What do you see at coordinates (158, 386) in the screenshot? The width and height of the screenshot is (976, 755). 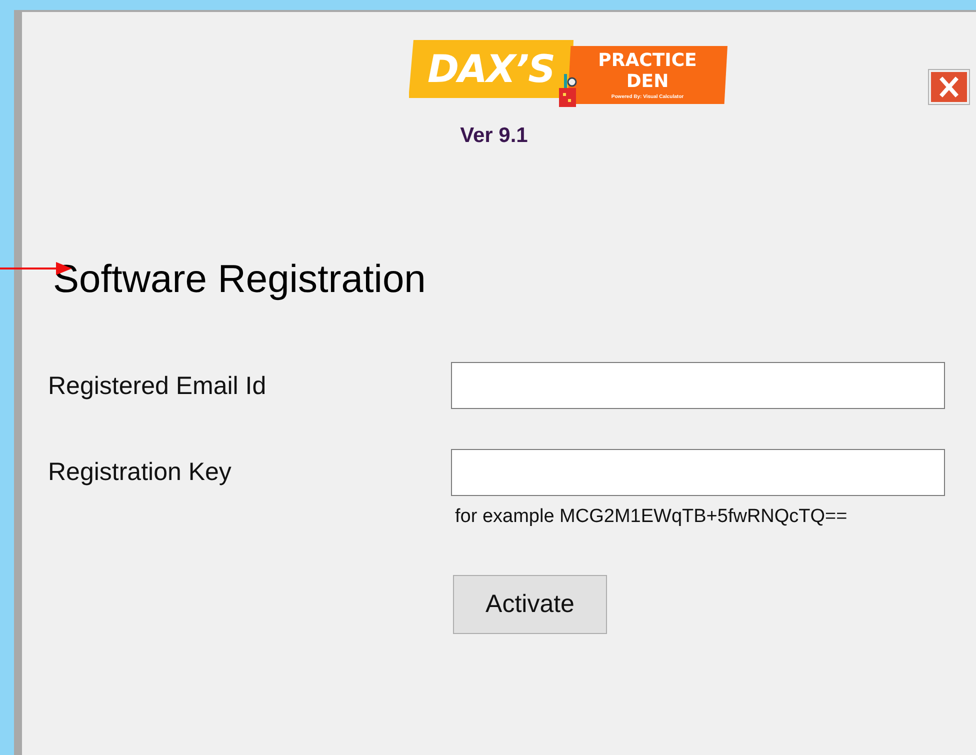 I see `field-label: Registered Email Id` at bounding box center [158, 386].